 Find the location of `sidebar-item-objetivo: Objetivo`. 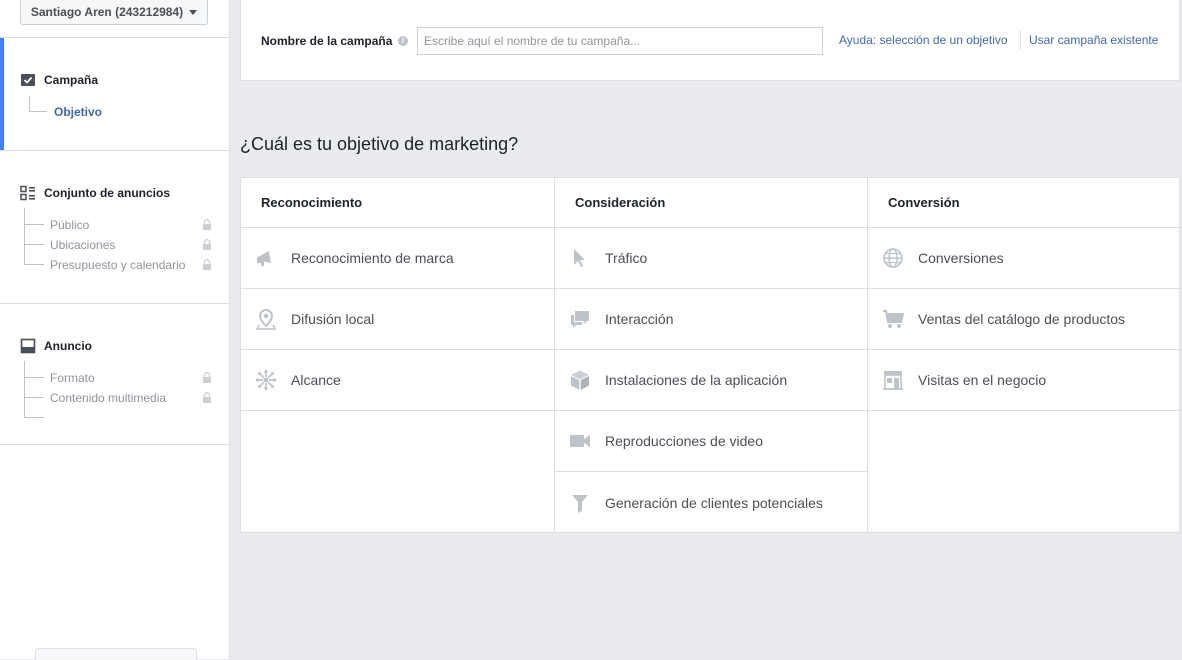

sidebar-item-objetivo: Objetivo is located at coordinates (78, 112).